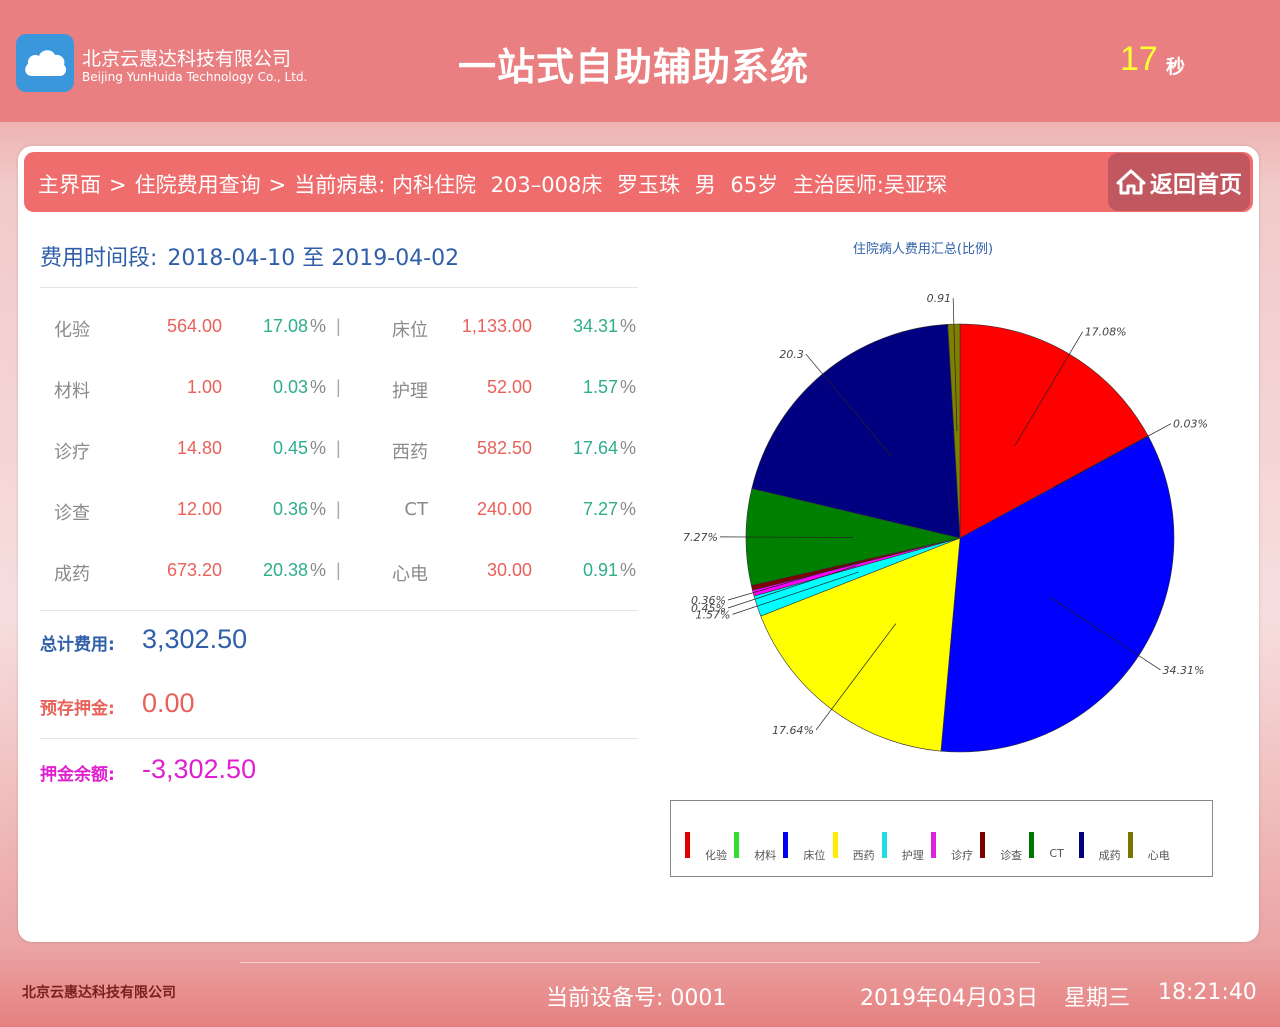  Describe the element at coordinates (72, 330) in the screenshot. I see `fee-item-name: 化验` at that location.